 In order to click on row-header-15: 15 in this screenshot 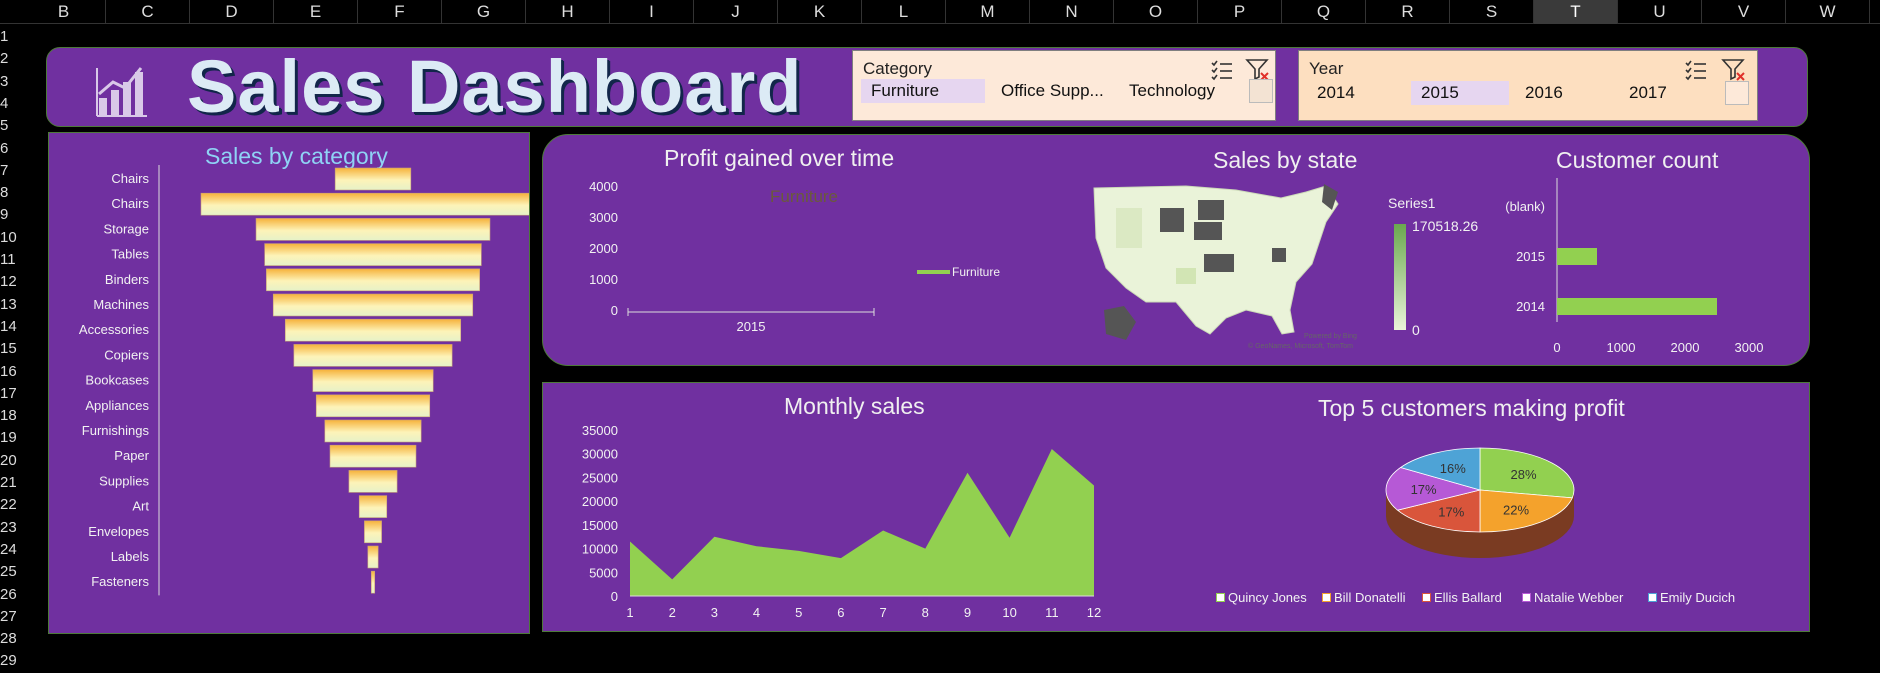, I will do `click(10, 348)`.